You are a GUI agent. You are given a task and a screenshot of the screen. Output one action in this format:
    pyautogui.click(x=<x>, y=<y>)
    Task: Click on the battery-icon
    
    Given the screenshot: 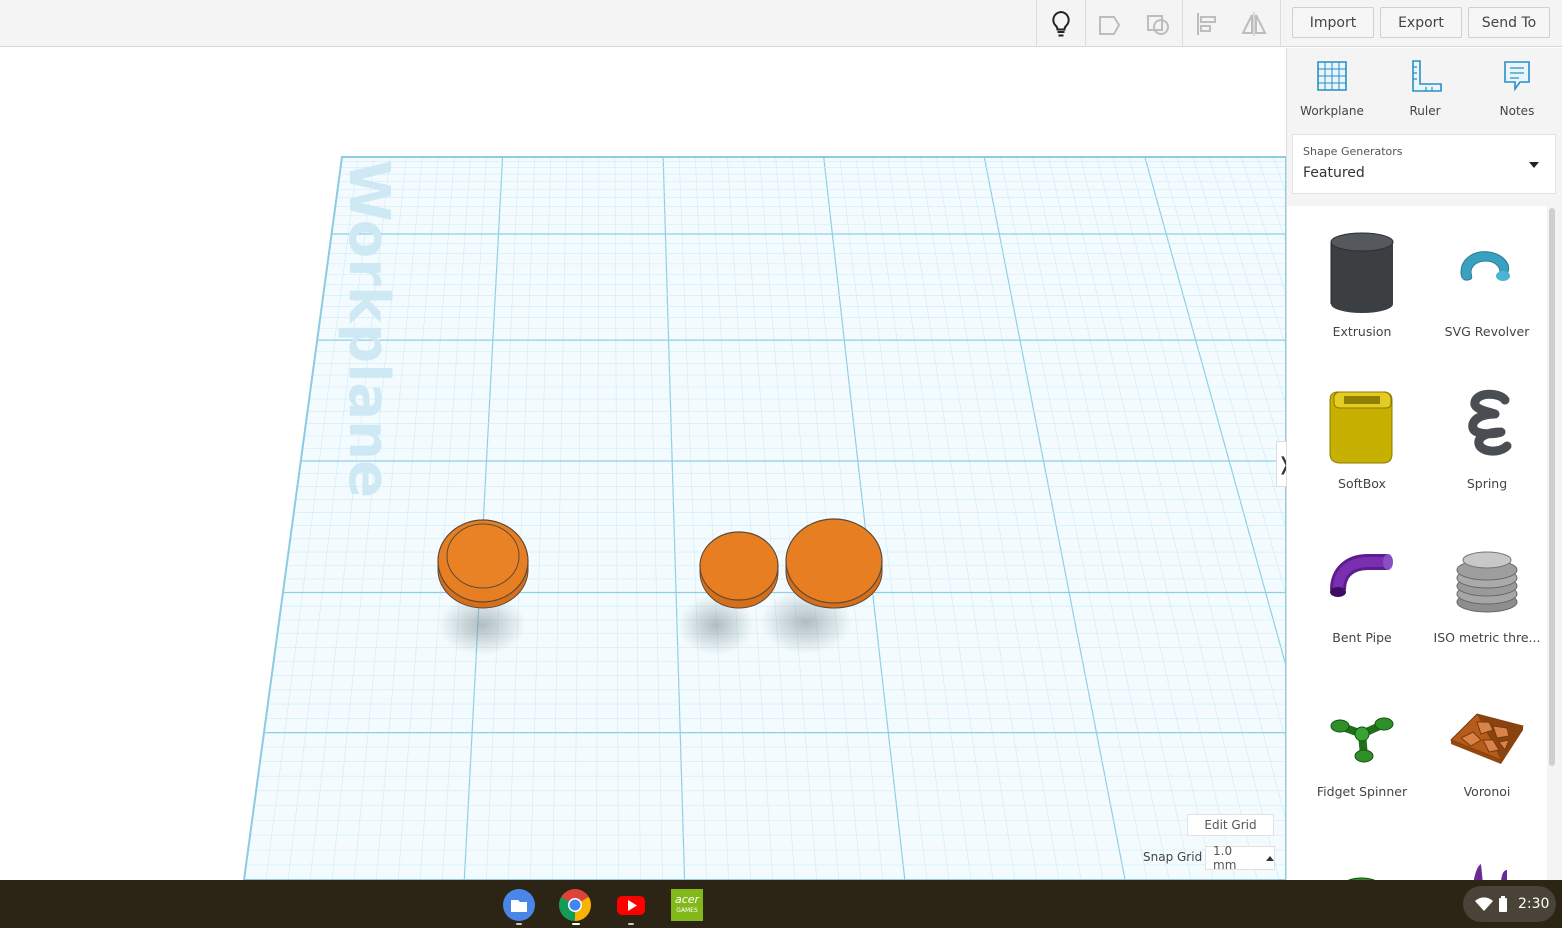 What is the action you would take?
    pyautogui.click(x=1503, y=904)
    